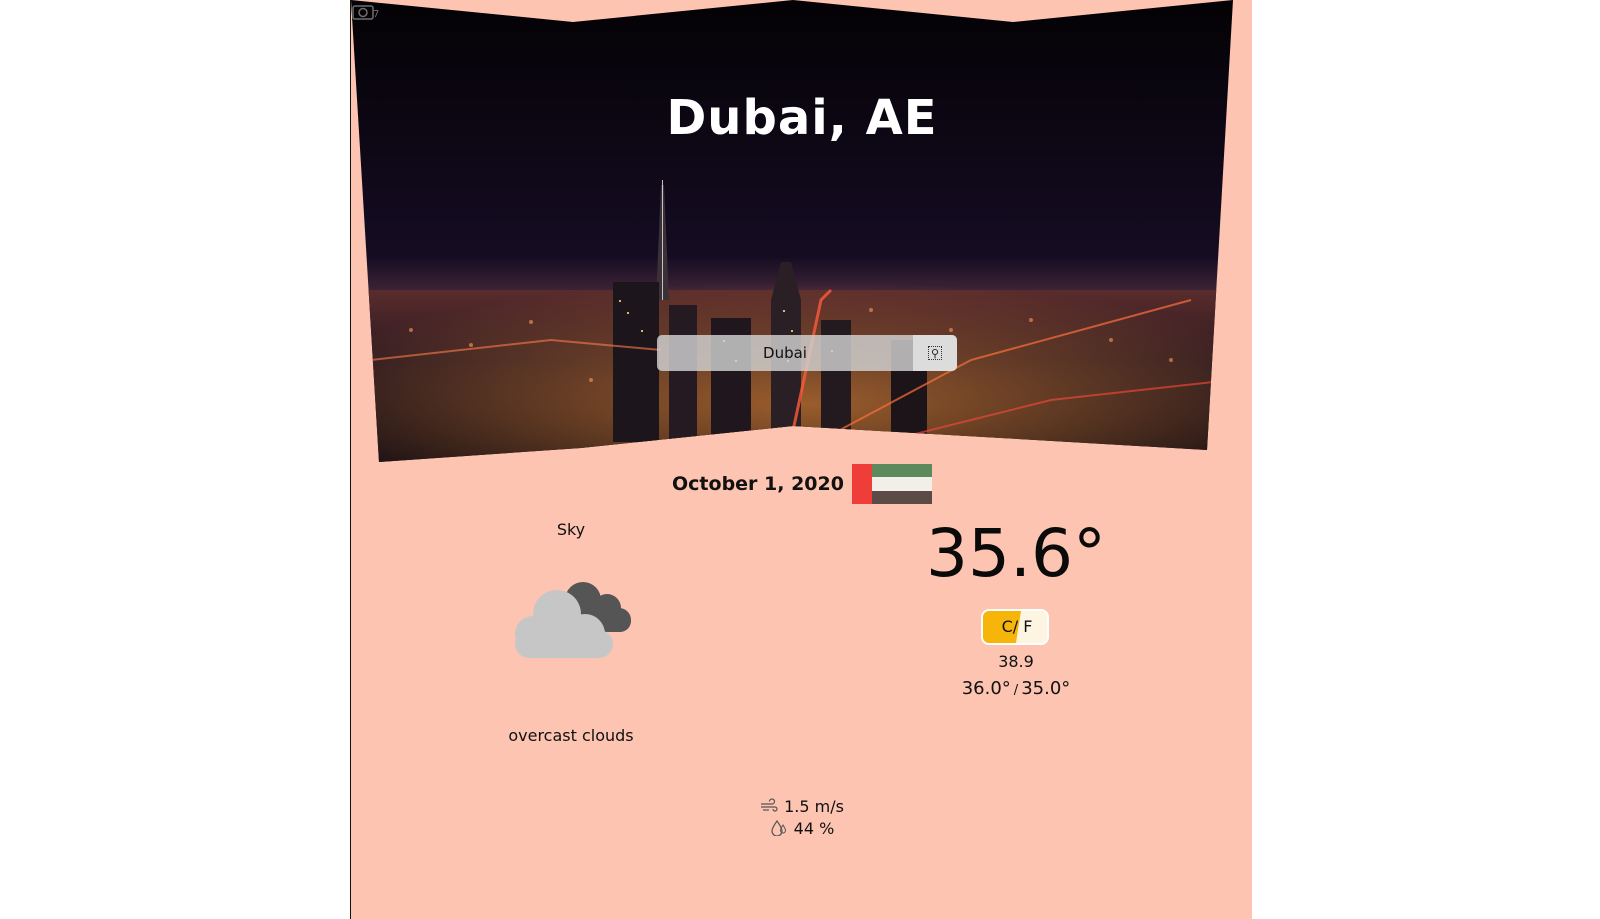  I want to click on max-temperature: 36.0°, so click(986, 688).